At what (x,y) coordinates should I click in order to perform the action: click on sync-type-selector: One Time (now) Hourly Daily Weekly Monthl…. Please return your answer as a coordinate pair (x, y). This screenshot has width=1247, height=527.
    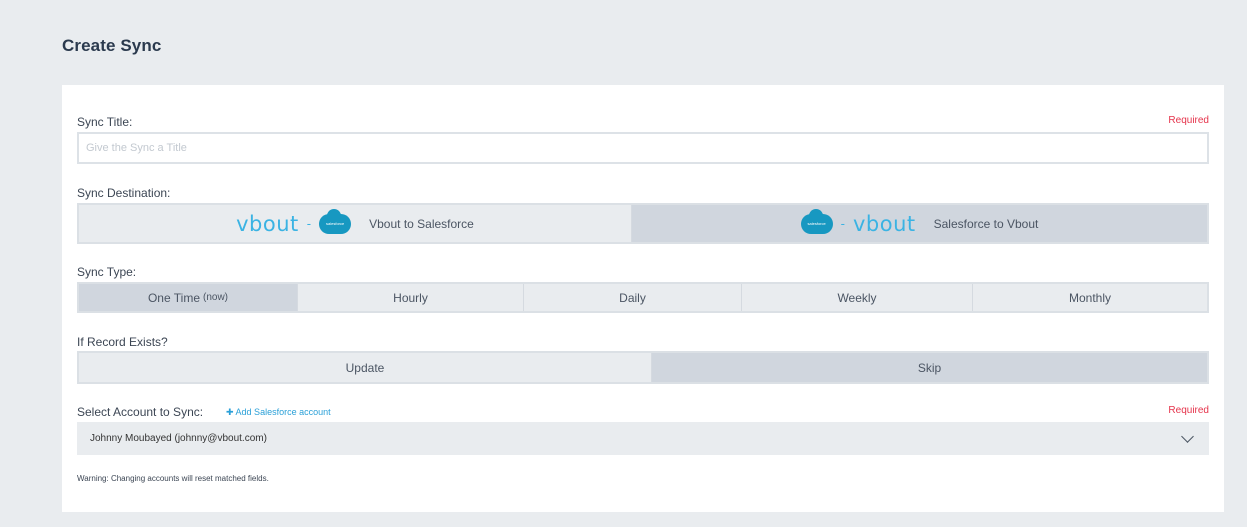
    Looking at the image, I should click on (643, 297).